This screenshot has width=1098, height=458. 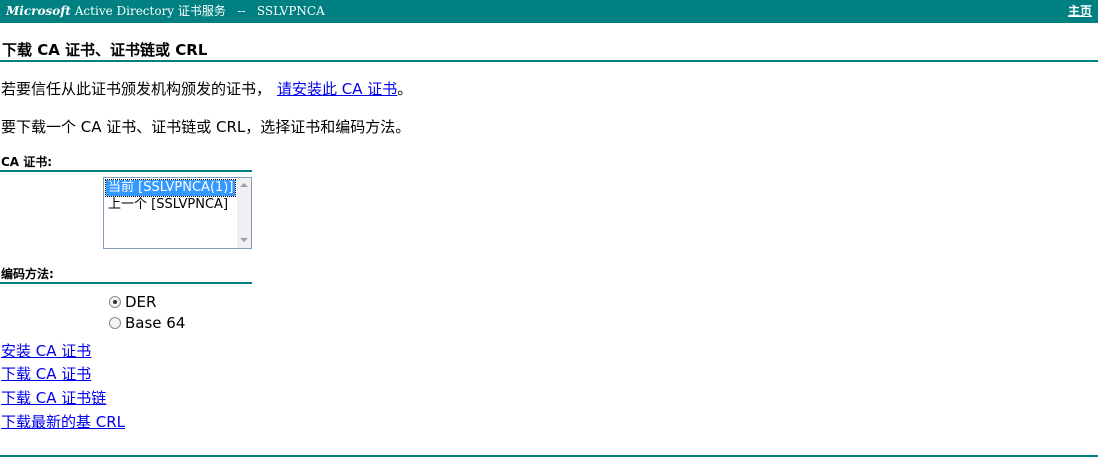 What do you see at coordinates (244, 185) in the screenshot?
I see `scroll-up-icon` at bounding box center [244, 185].